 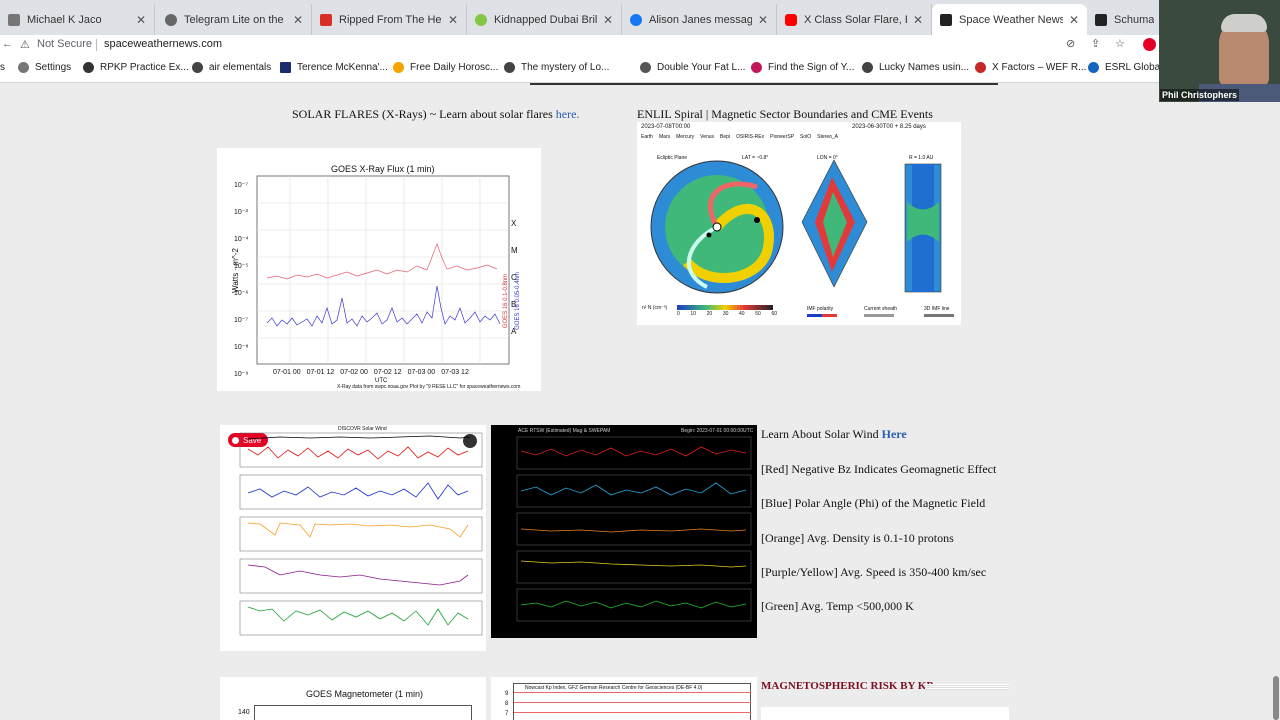 I want to click on star-icon: ☆, so click(x=1120, y=43).